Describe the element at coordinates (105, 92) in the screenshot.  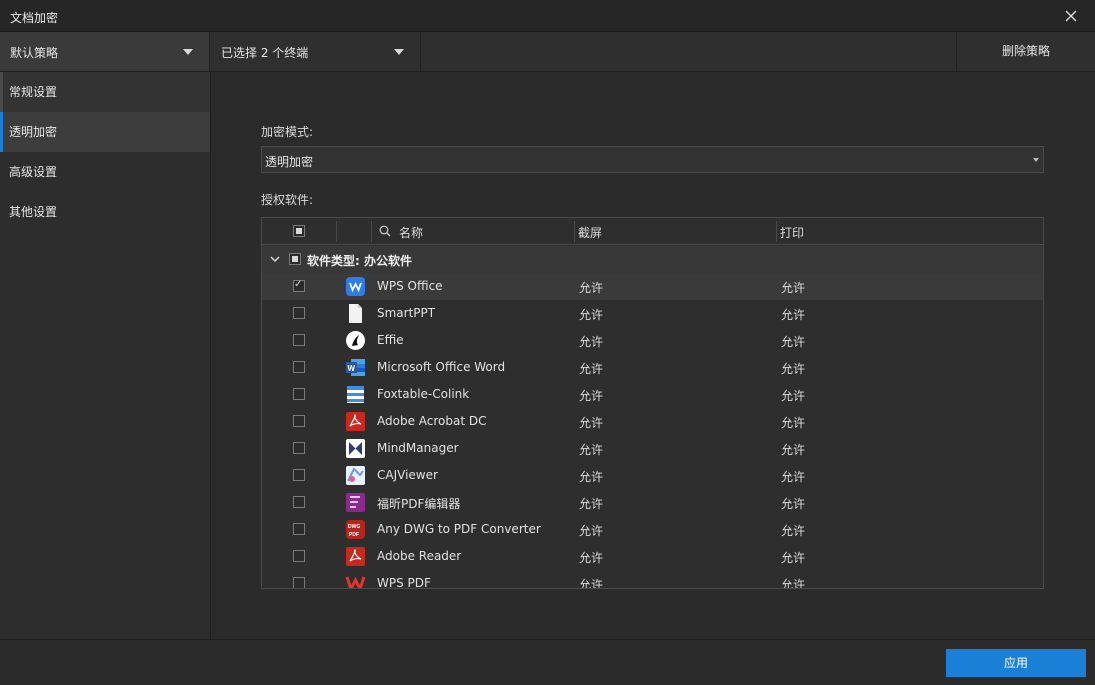
I see `sidebar-item-general: 常规设置` at that location.